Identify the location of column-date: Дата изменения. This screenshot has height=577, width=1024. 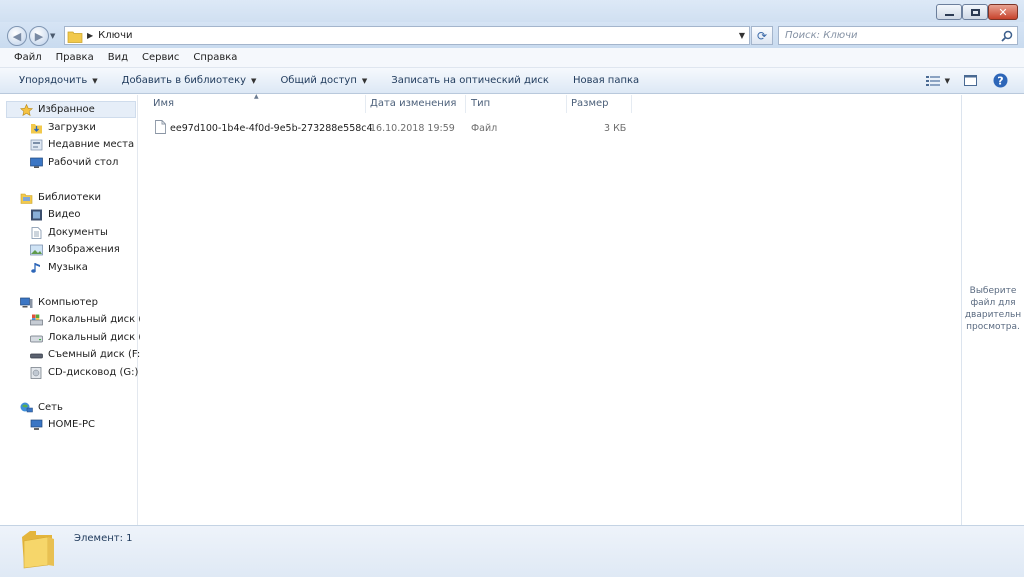
(413, 103).